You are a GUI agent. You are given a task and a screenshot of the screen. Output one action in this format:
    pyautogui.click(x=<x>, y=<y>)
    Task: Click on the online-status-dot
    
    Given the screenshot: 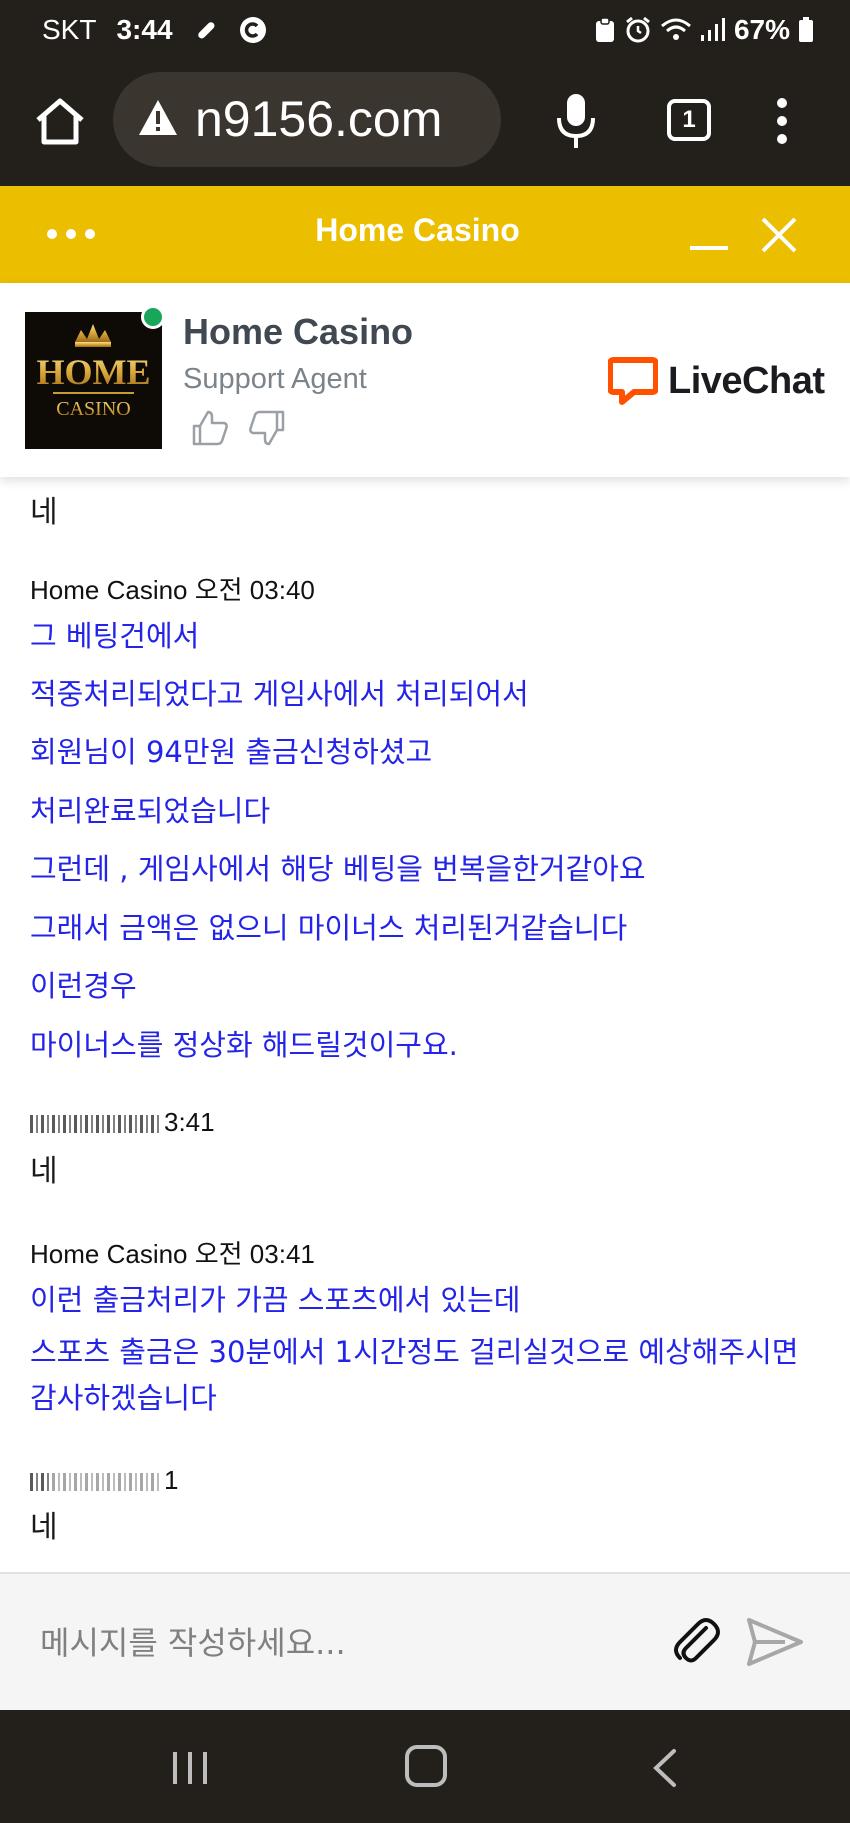 What is the action you would take?
    pyautogui.click(x=153, y=317)
    